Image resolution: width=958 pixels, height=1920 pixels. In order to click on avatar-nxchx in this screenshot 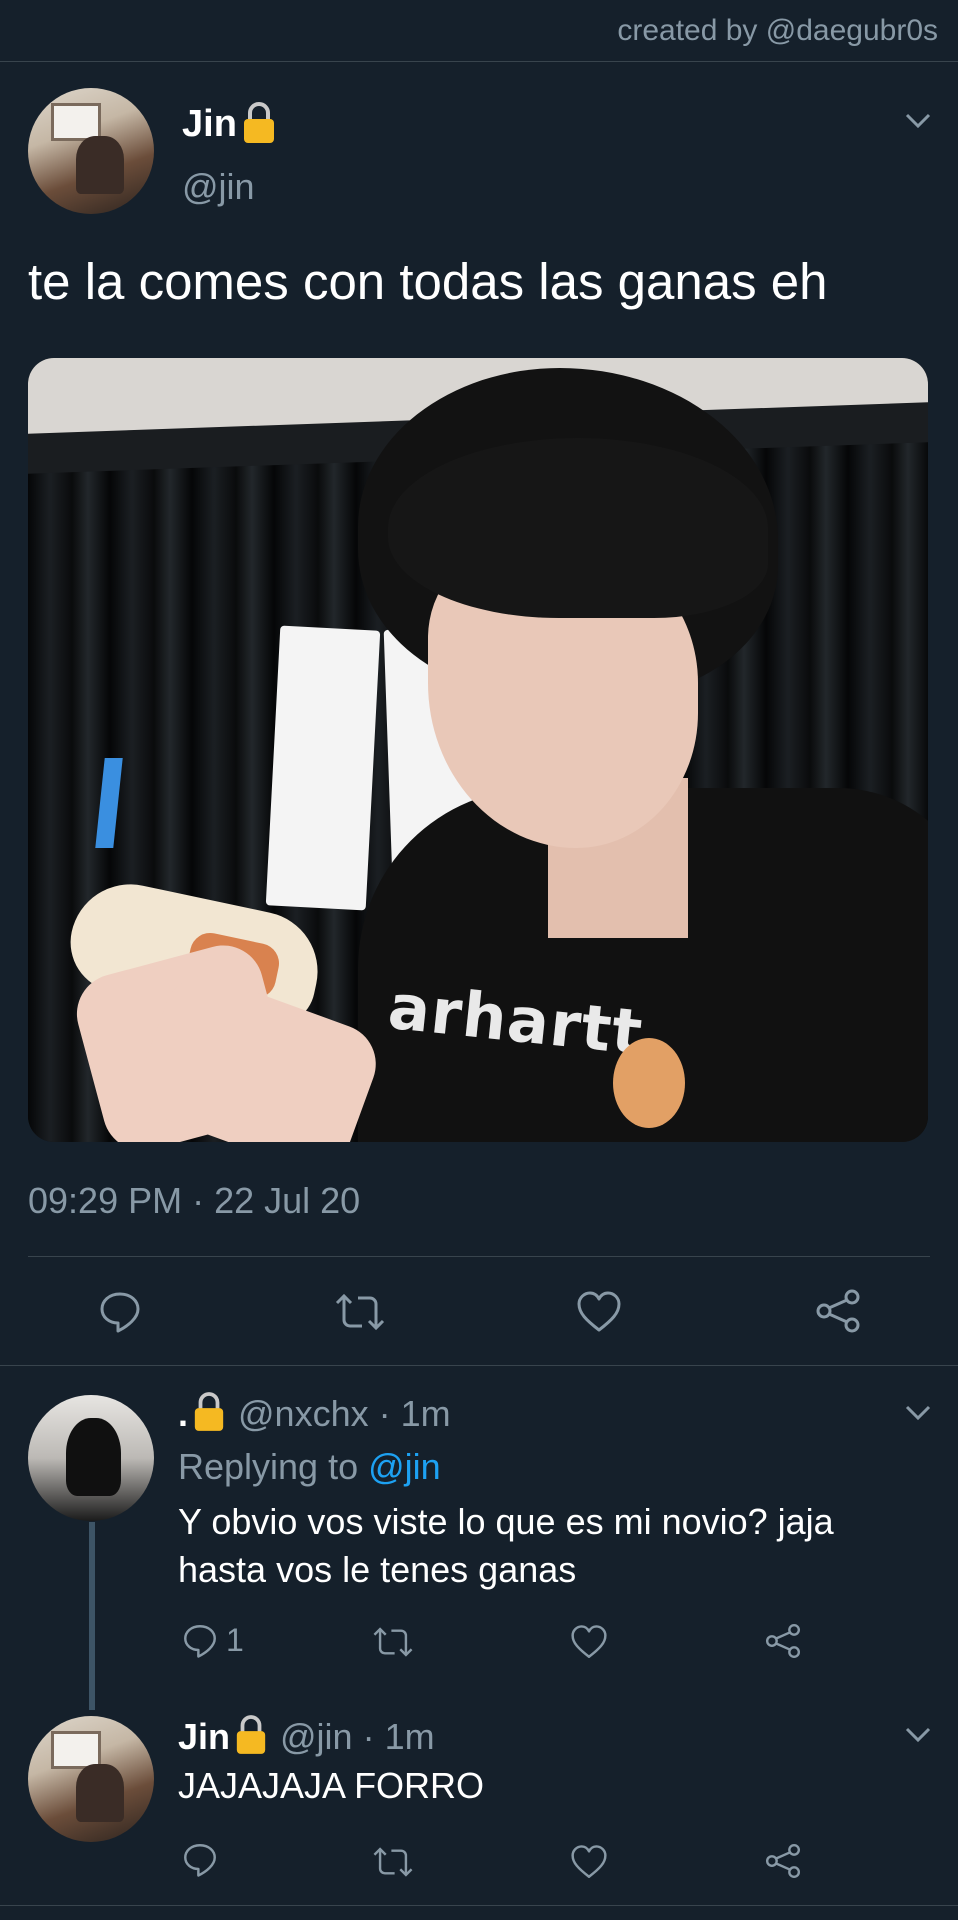, I will do `click(91, 1458)`.